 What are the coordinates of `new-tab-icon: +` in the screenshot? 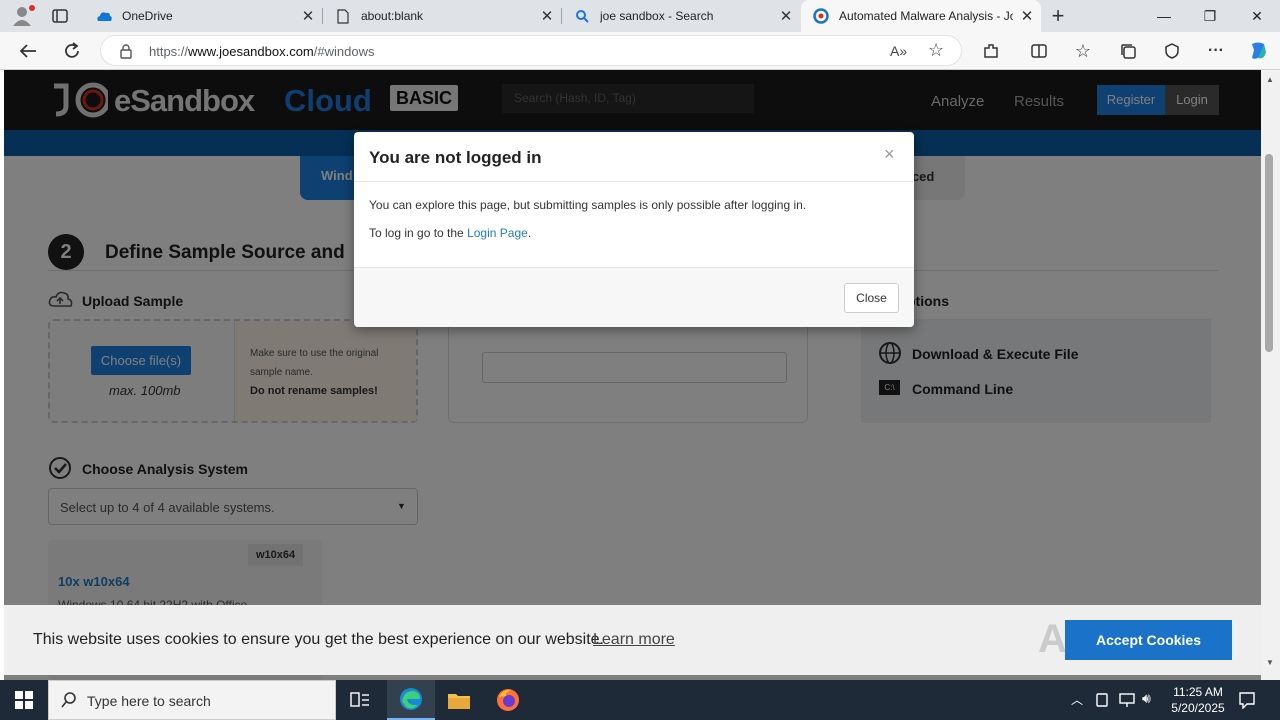 It's located at (1058, 15).